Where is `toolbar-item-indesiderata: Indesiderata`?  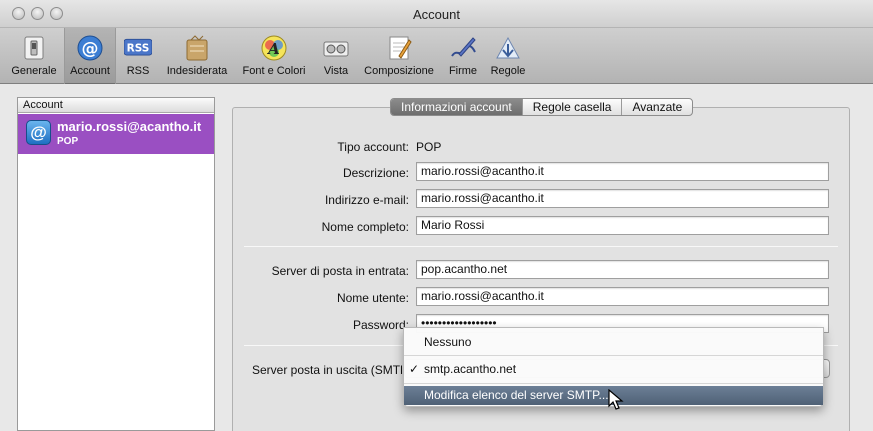 toolbar-item-indesiderata: Indesiderata is located at coordinates (197, 56).